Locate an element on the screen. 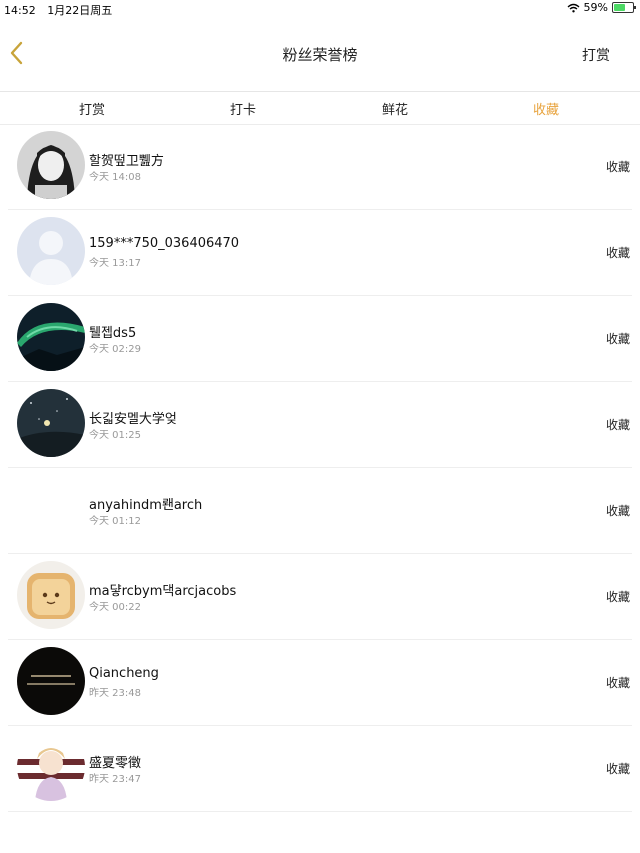  list-item: ma댷rcbym댁arcjacobs 今天 00:22 收藏 is located at coordinates (320, 597).